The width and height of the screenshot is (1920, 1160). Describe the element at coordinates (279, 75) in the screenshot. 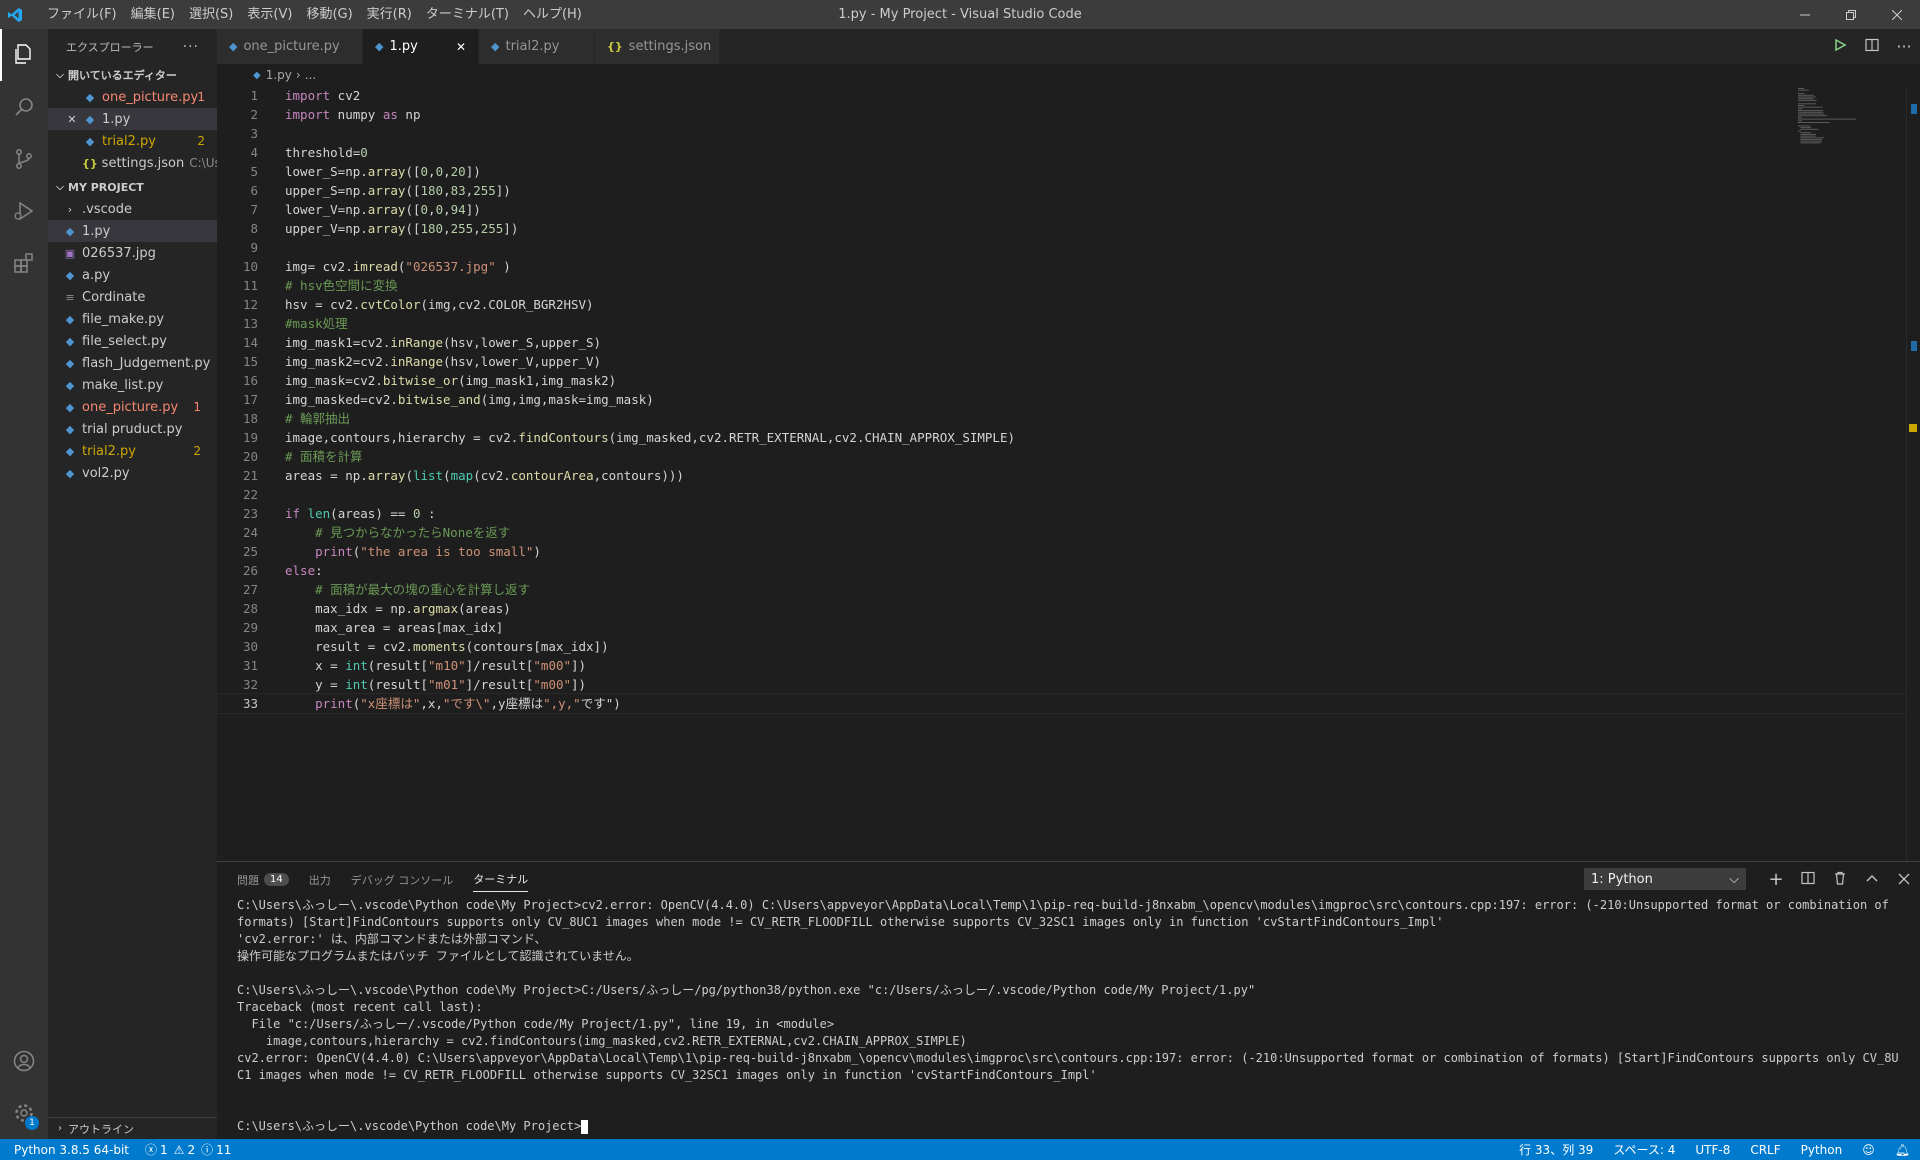

I see `breadcrumb-file: 1.py` at that location.